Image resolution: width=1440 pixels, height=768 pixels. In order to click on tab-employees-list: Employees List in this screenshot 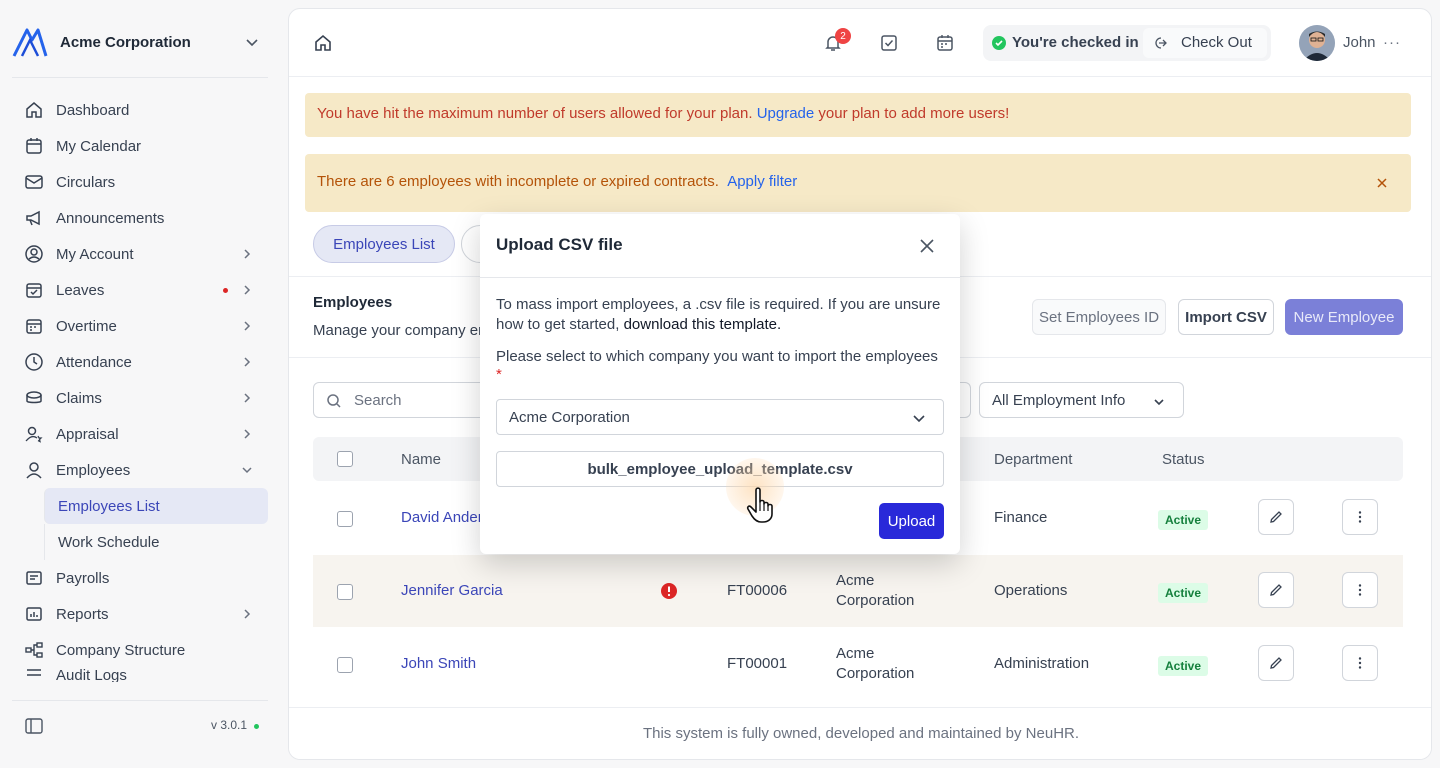, I will do `click(384, 244)`.